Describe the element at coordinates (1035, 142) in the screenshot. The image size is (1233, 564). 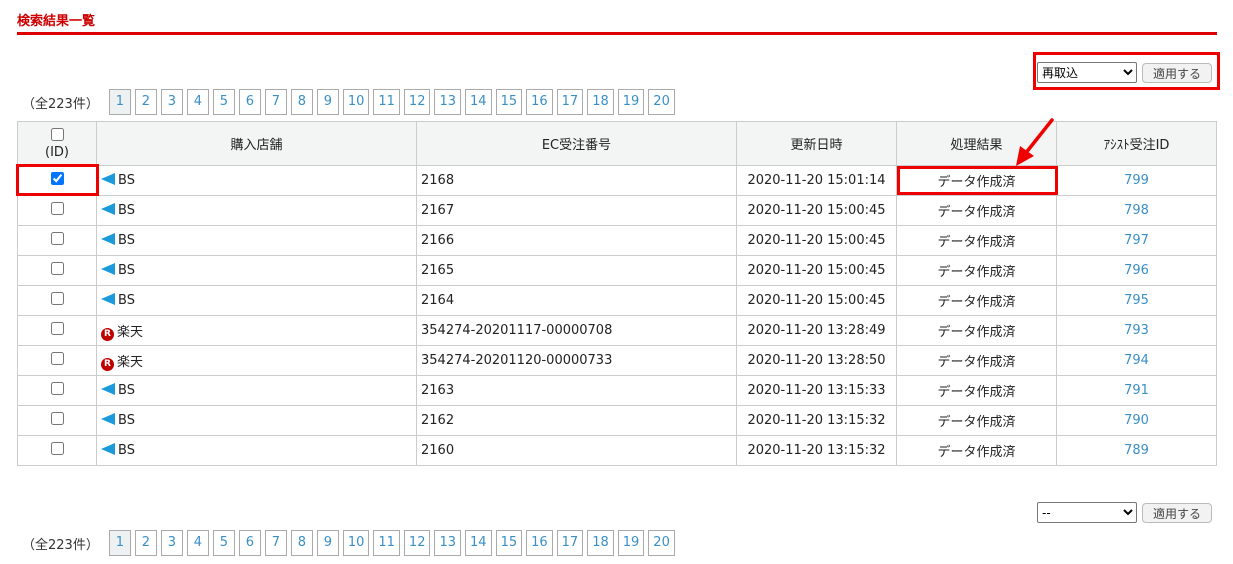
I see `arrow-annotation-icon` at that location.